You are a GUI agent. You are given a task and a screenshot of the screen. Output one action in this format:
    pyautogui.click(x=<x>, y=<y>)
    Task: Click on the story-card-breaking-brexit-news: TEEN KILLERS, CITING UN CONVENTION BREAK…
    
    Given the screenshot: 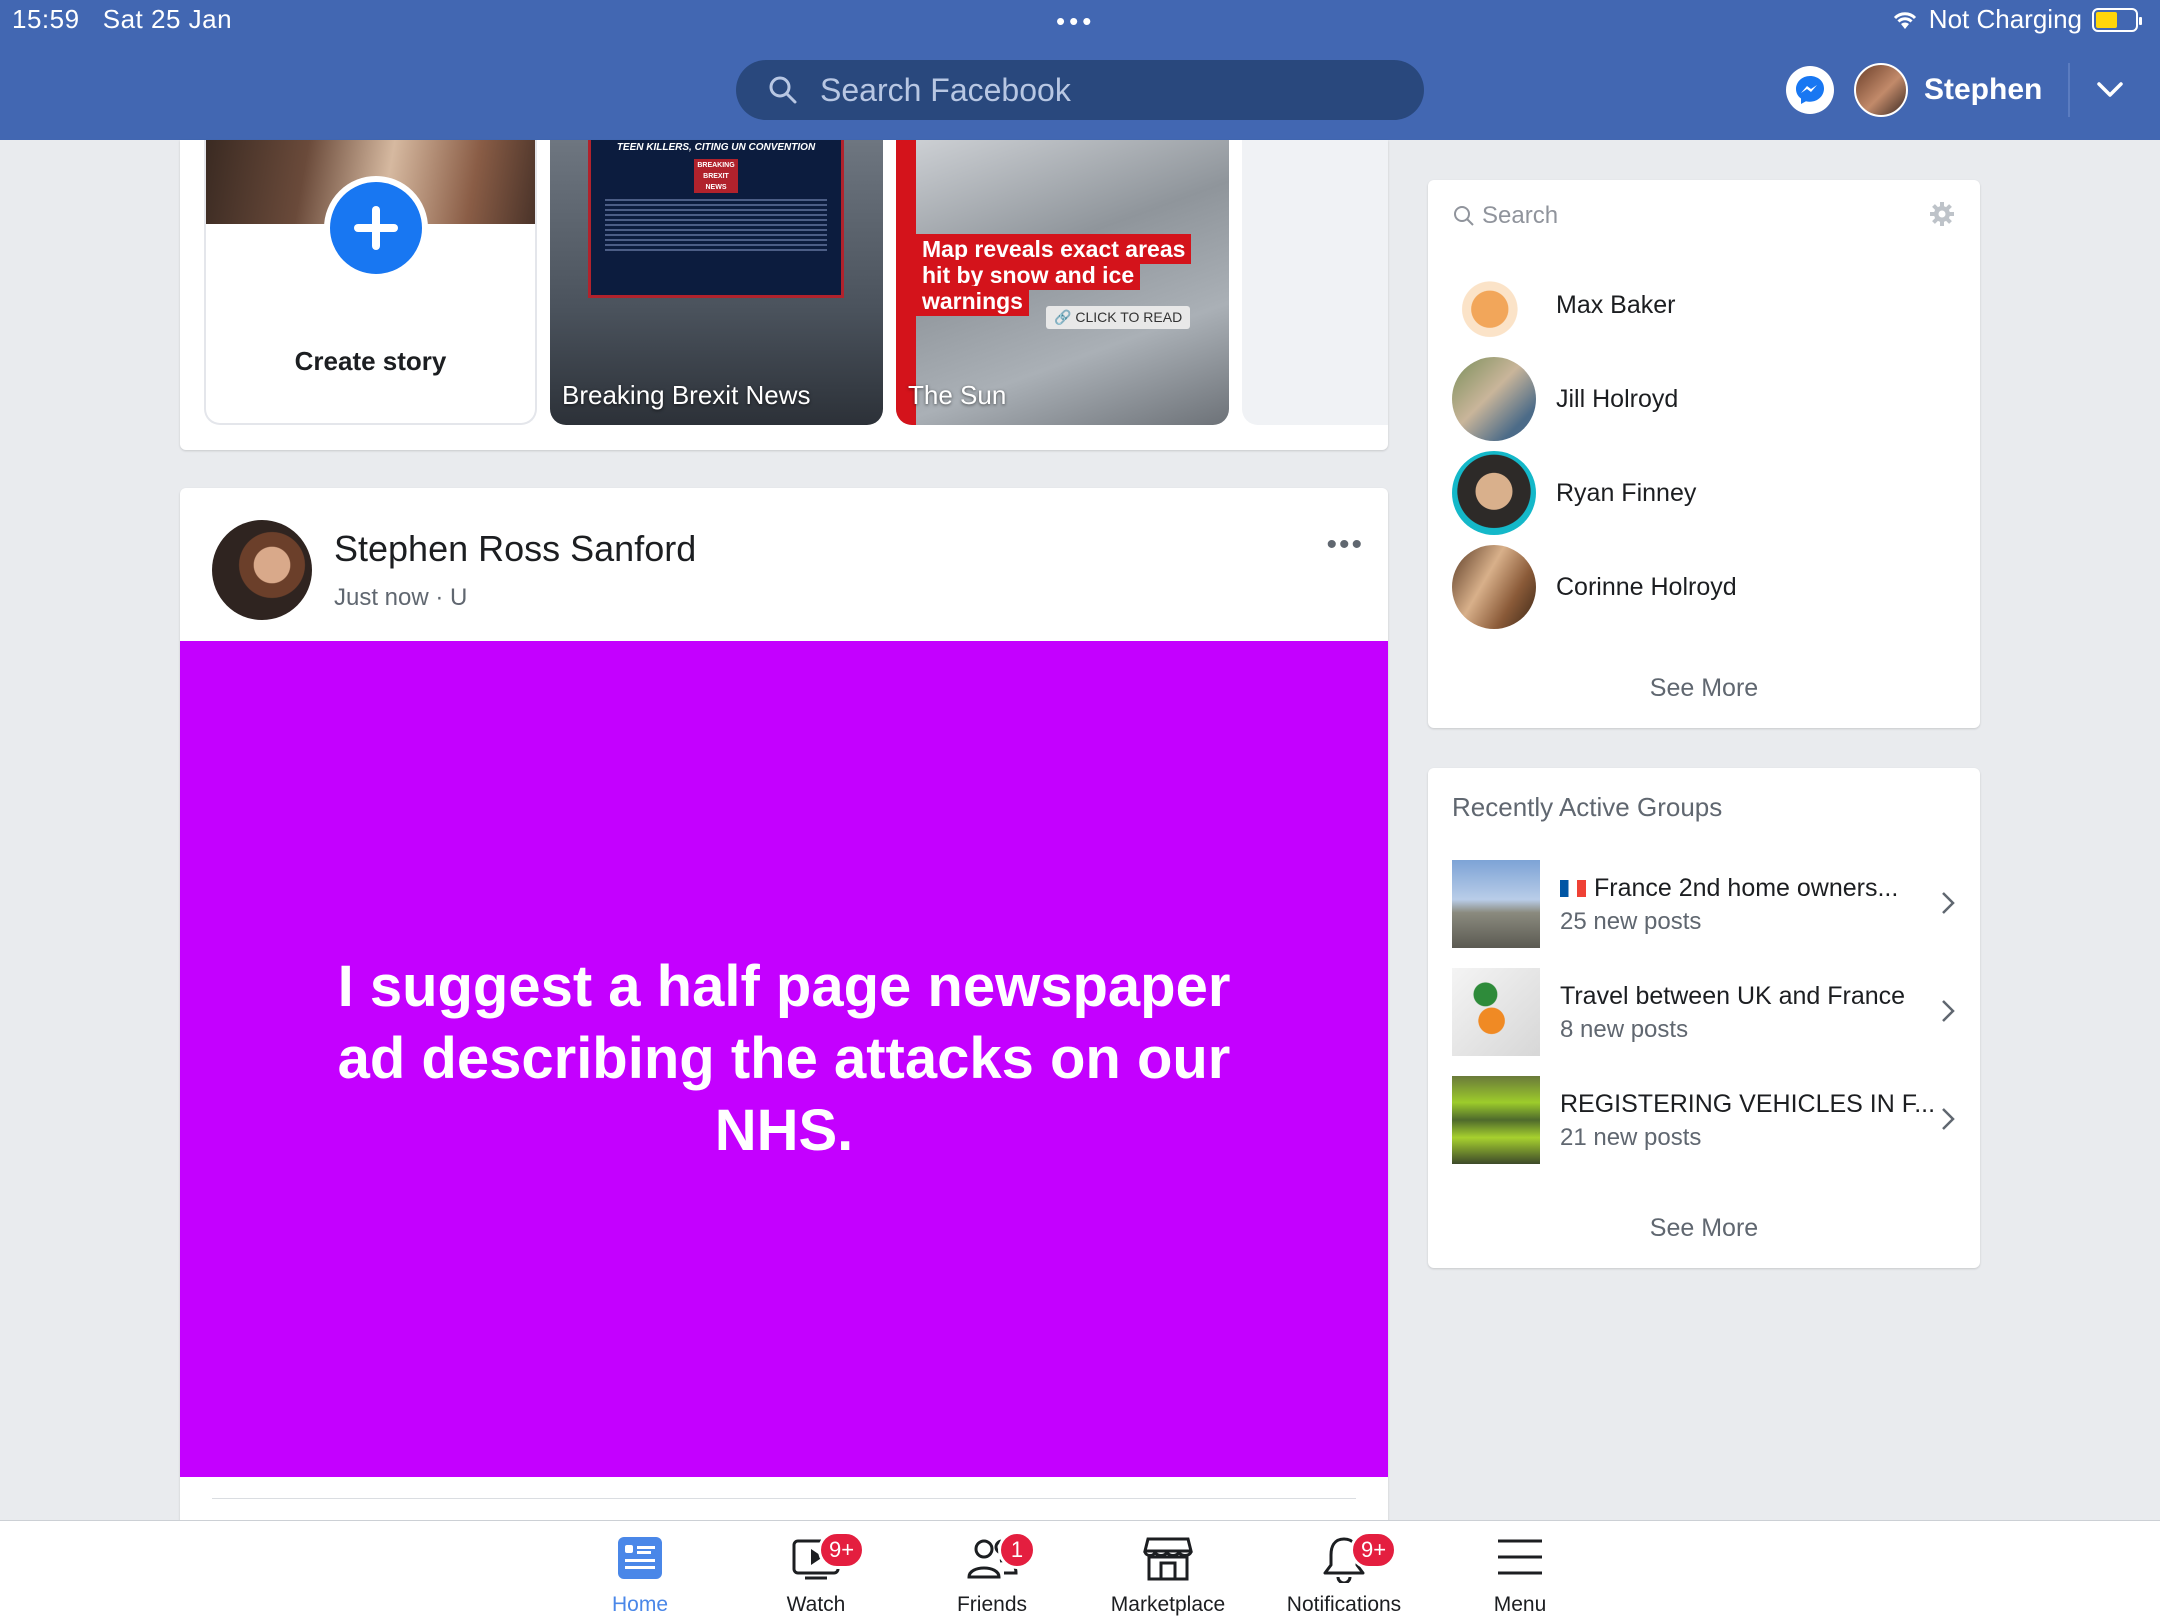 What is the action you would take?
    pyautogui.click(x=716, y=282)
    